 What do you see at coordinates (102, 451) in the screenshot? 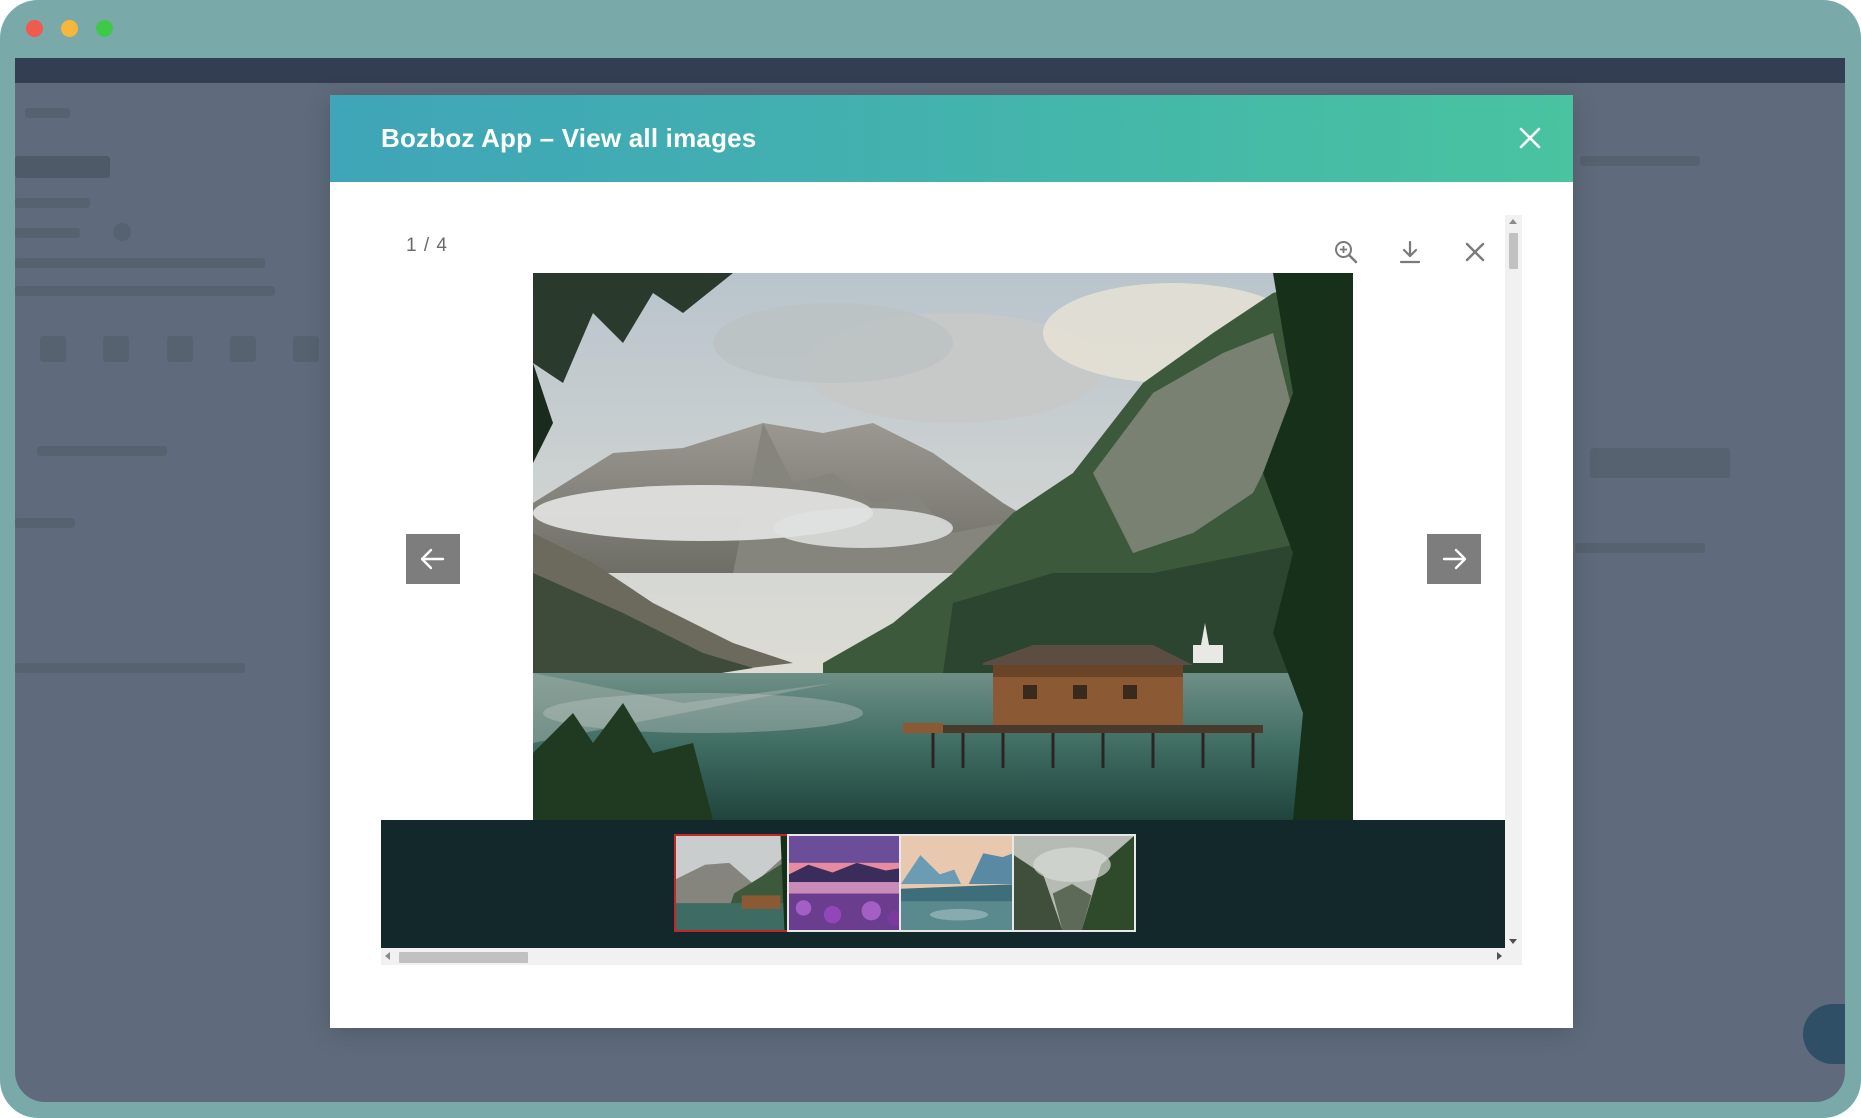
I see `bg-section-title` at bounding box center [102, 451].